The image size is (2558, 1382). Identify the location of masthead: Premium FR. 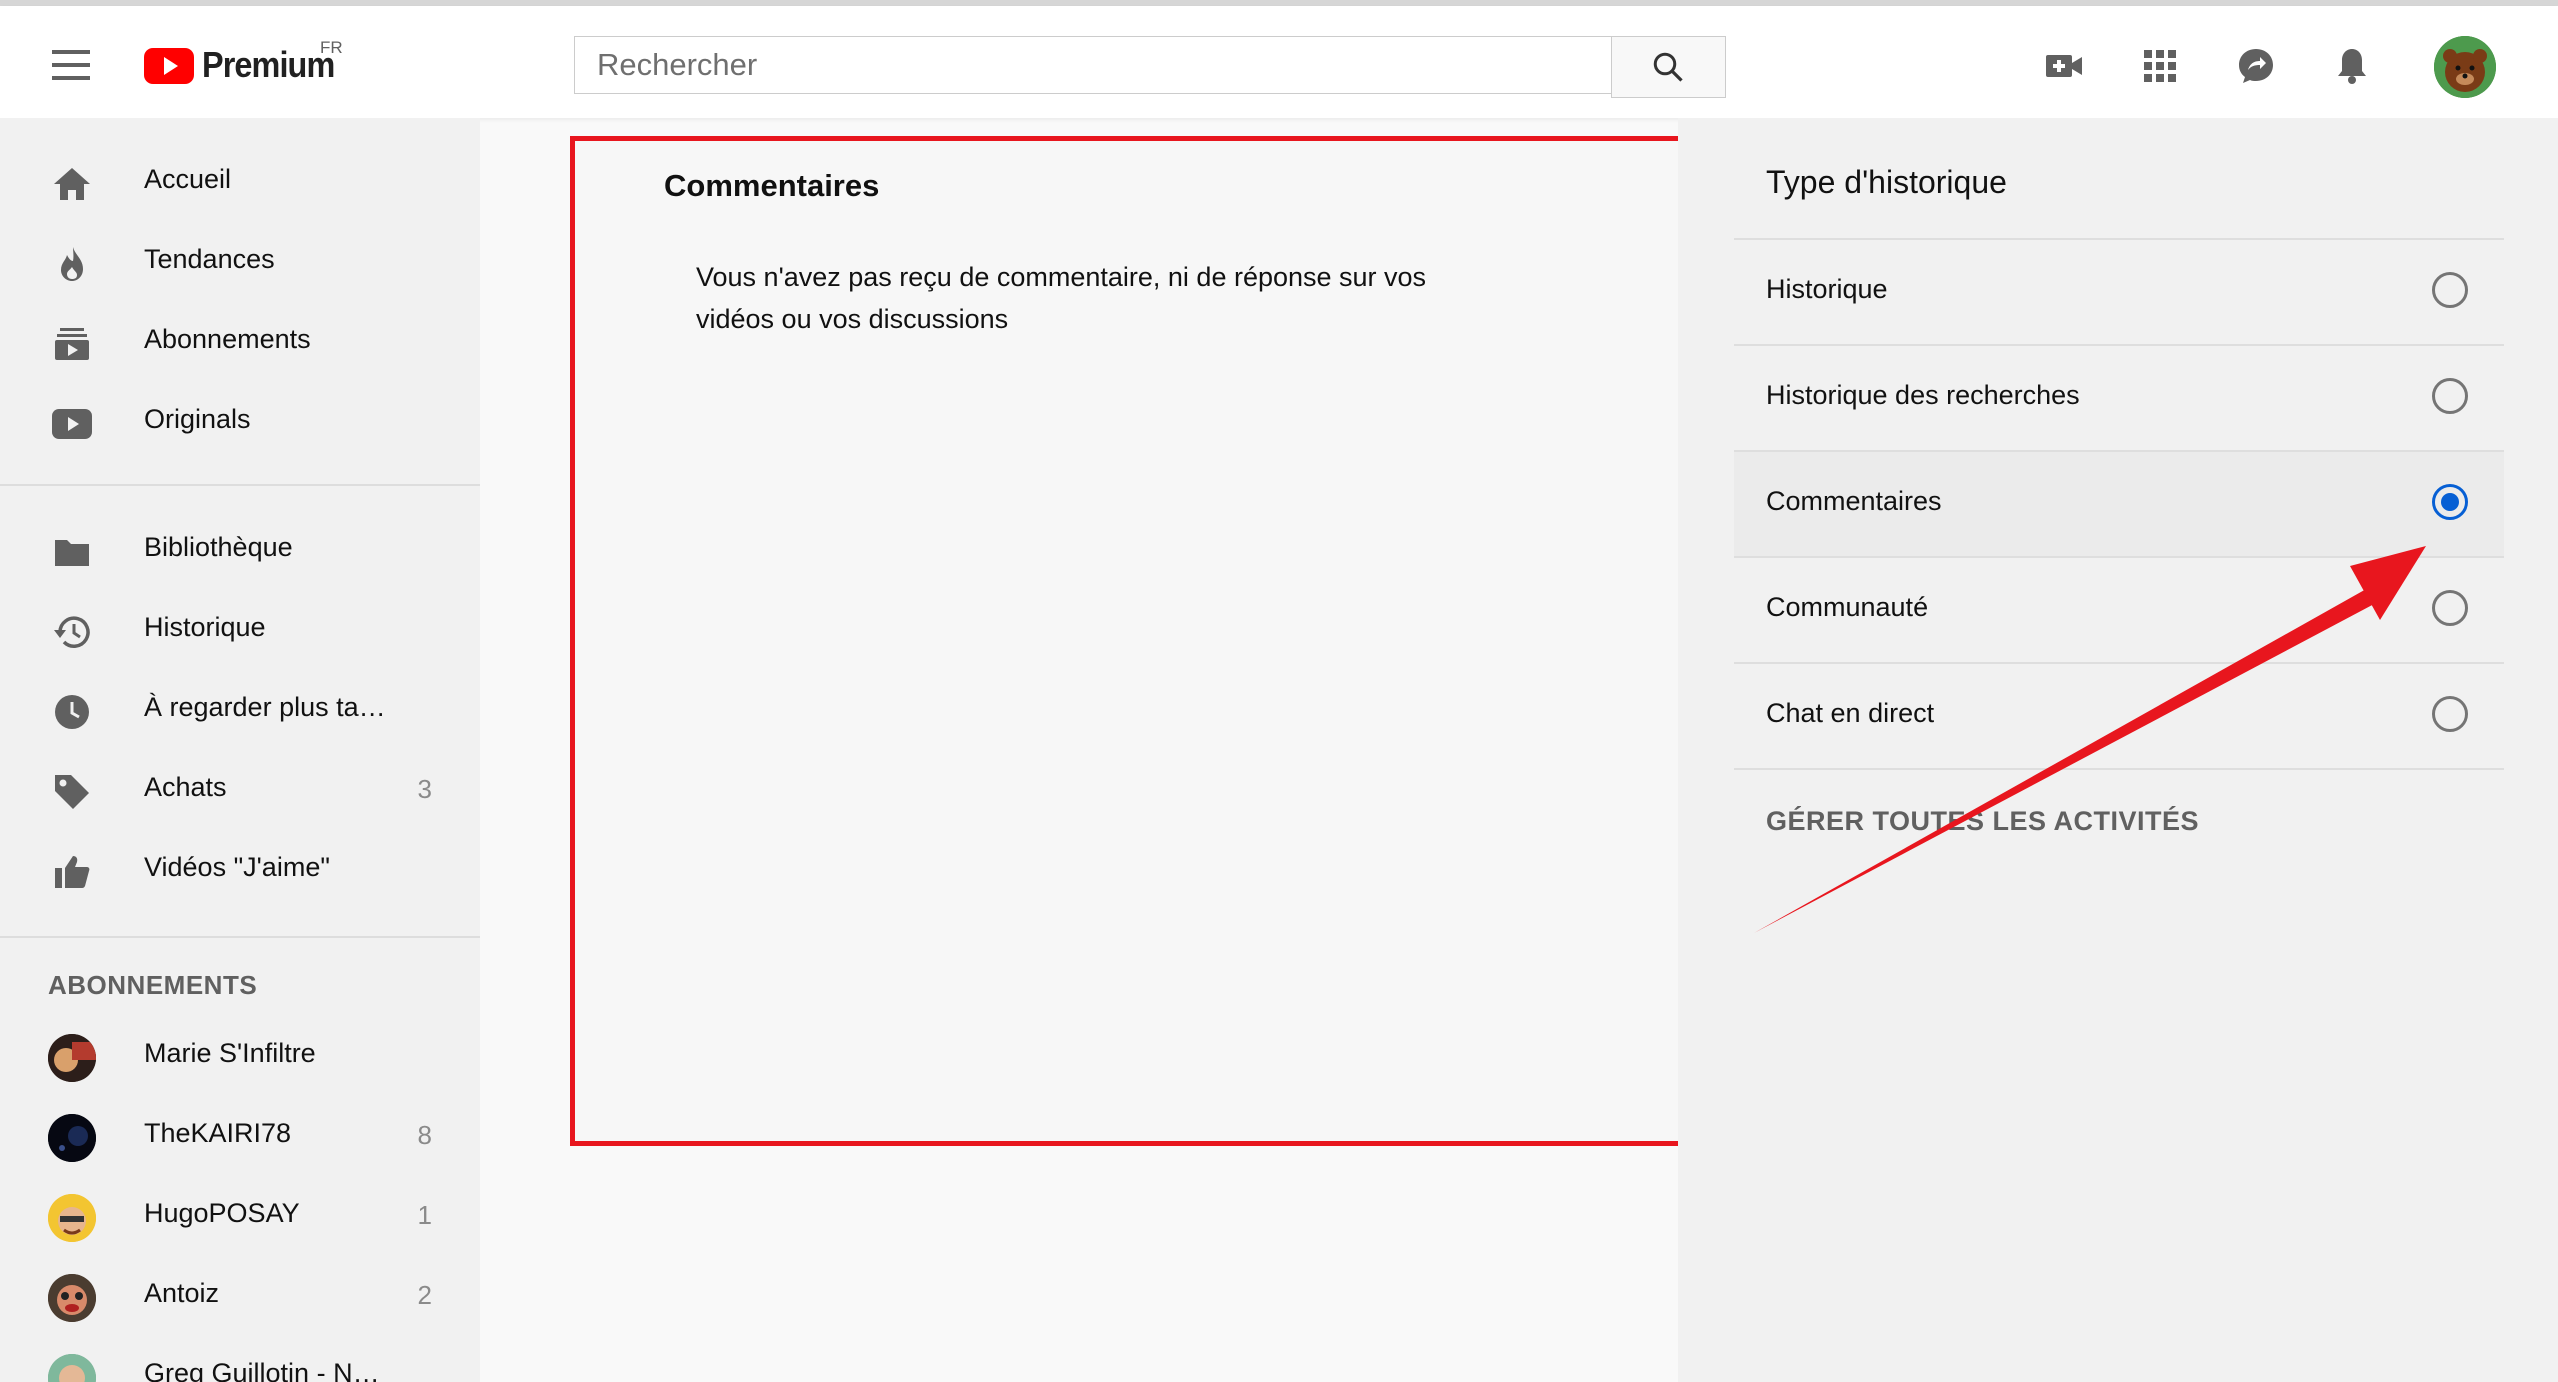
(1279, 62).